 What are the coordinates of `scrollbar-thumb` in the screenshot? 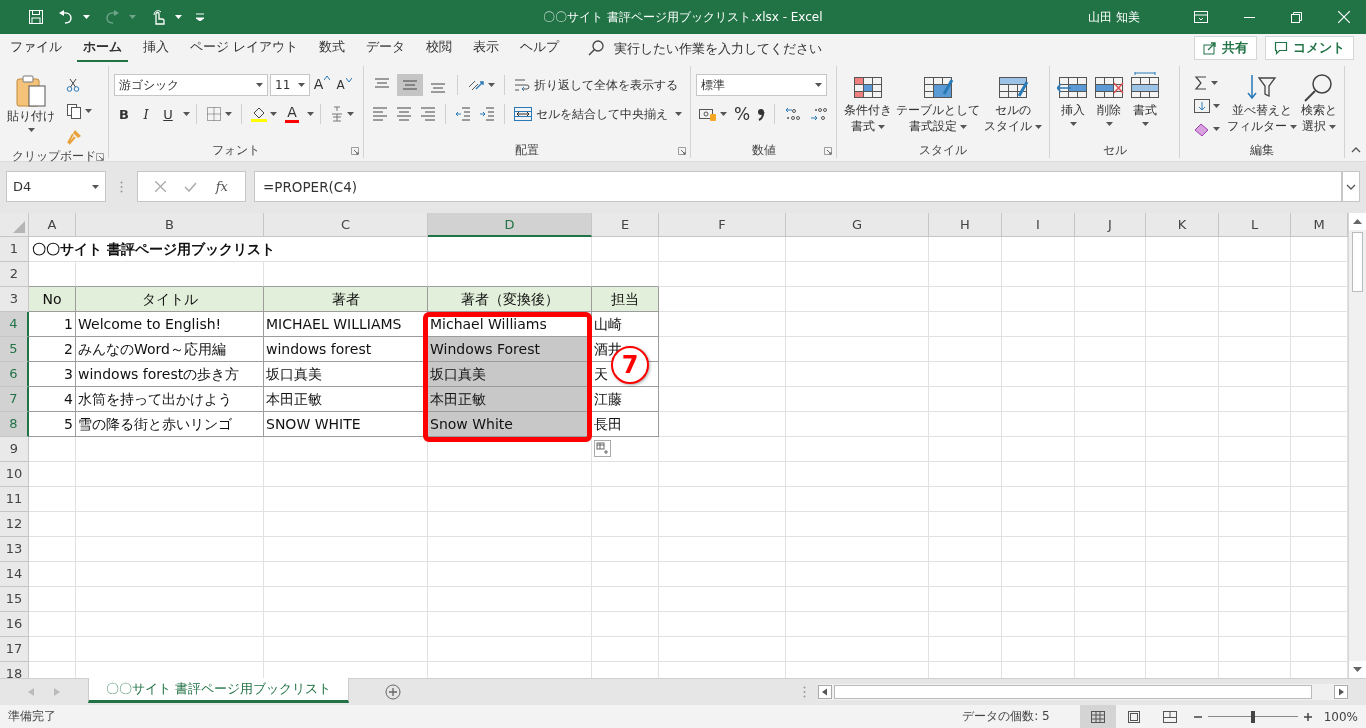 It's located at (1357, 262).